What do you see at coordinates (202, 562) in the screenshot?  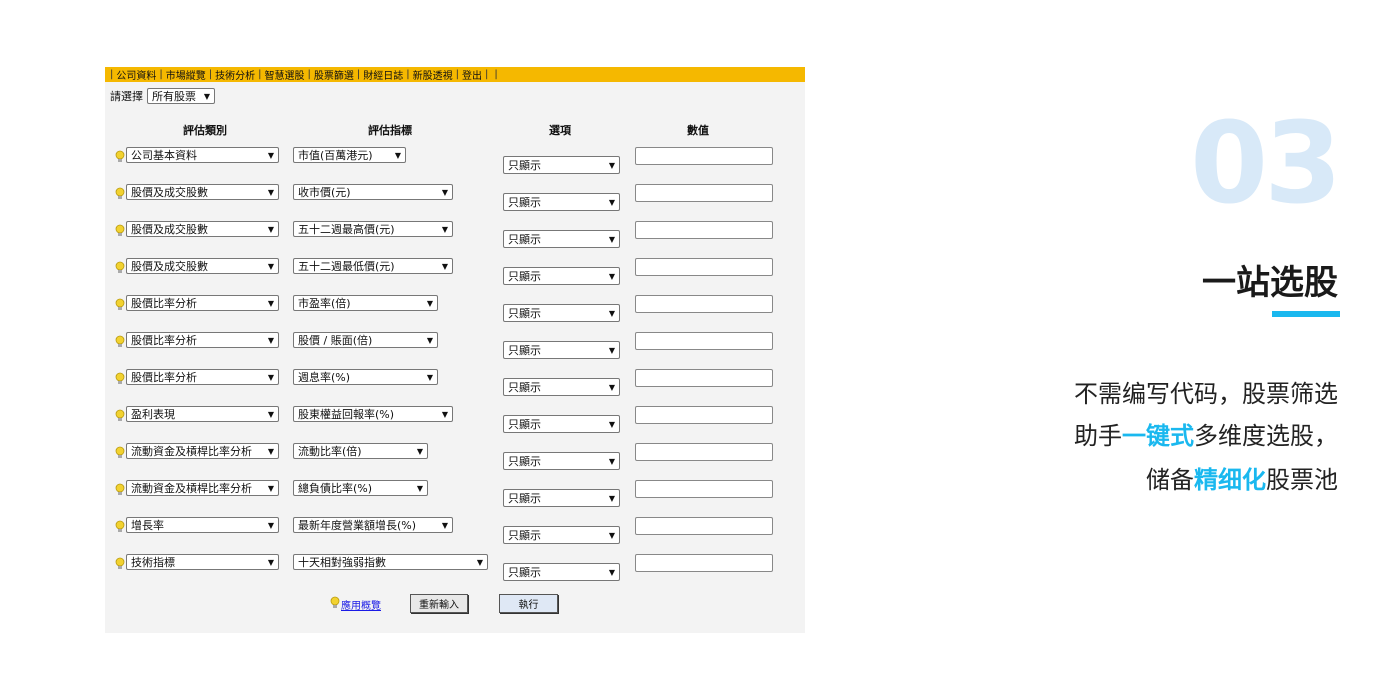 I see `category-select: 技術指標 ▼` at bounding box center [202, 562].